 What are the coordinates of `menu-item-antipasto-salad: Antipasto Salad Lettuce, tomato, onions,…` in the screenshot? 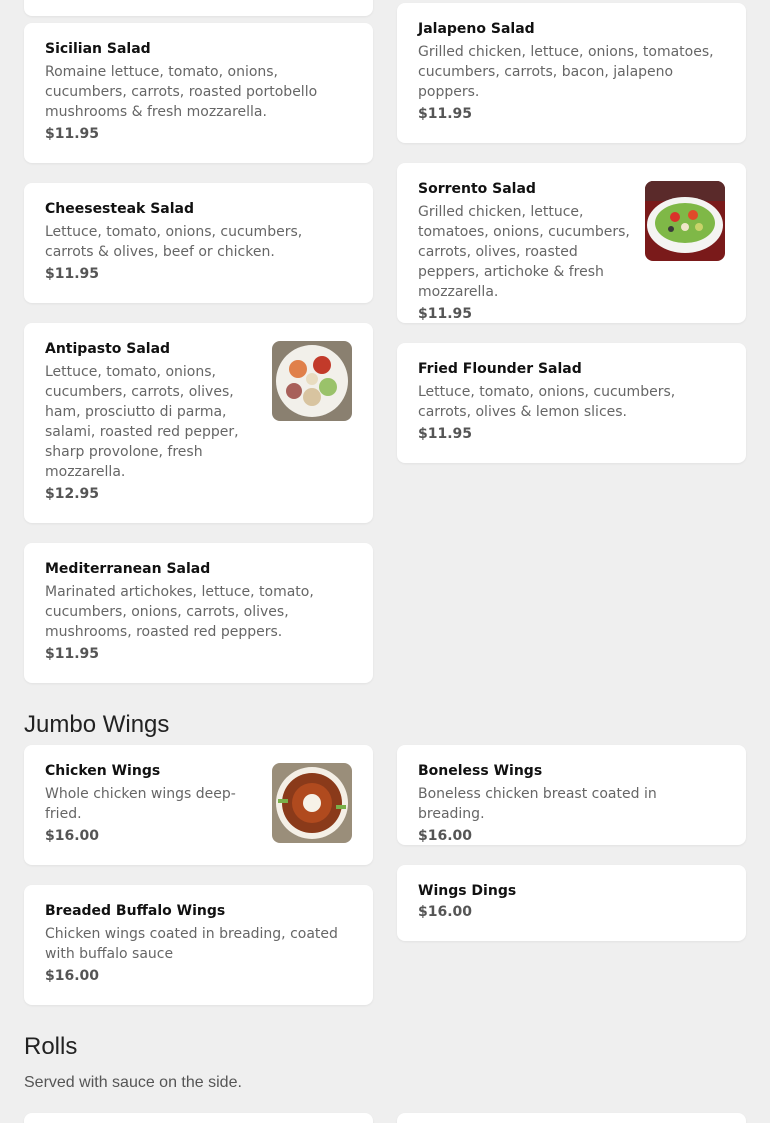 It's located at (198, 423).